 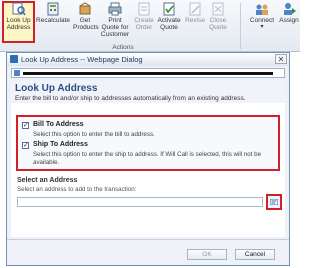 I want to click on address-lookup-input, so click(x=140, y=202).